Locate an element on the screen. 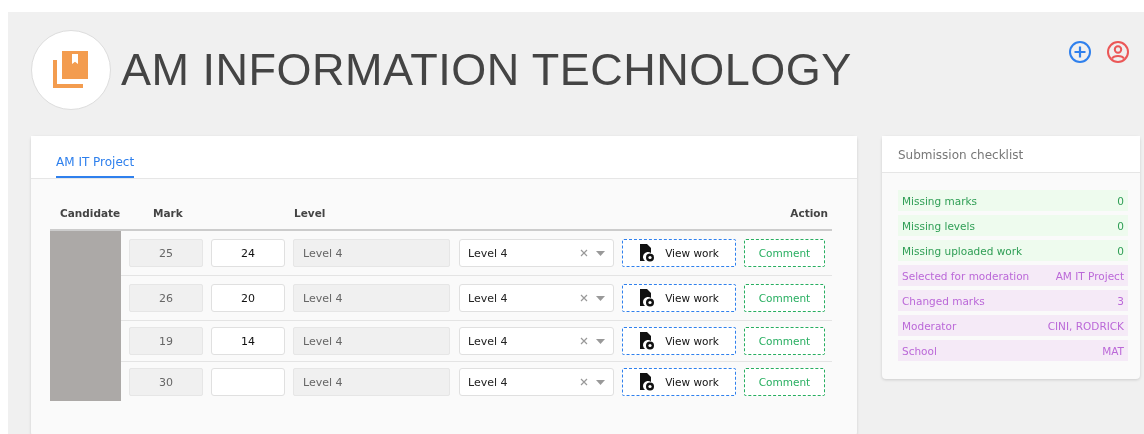 The image size is (1144, 434). checklist-label: Changed marks is located at coordinates (943, 300).